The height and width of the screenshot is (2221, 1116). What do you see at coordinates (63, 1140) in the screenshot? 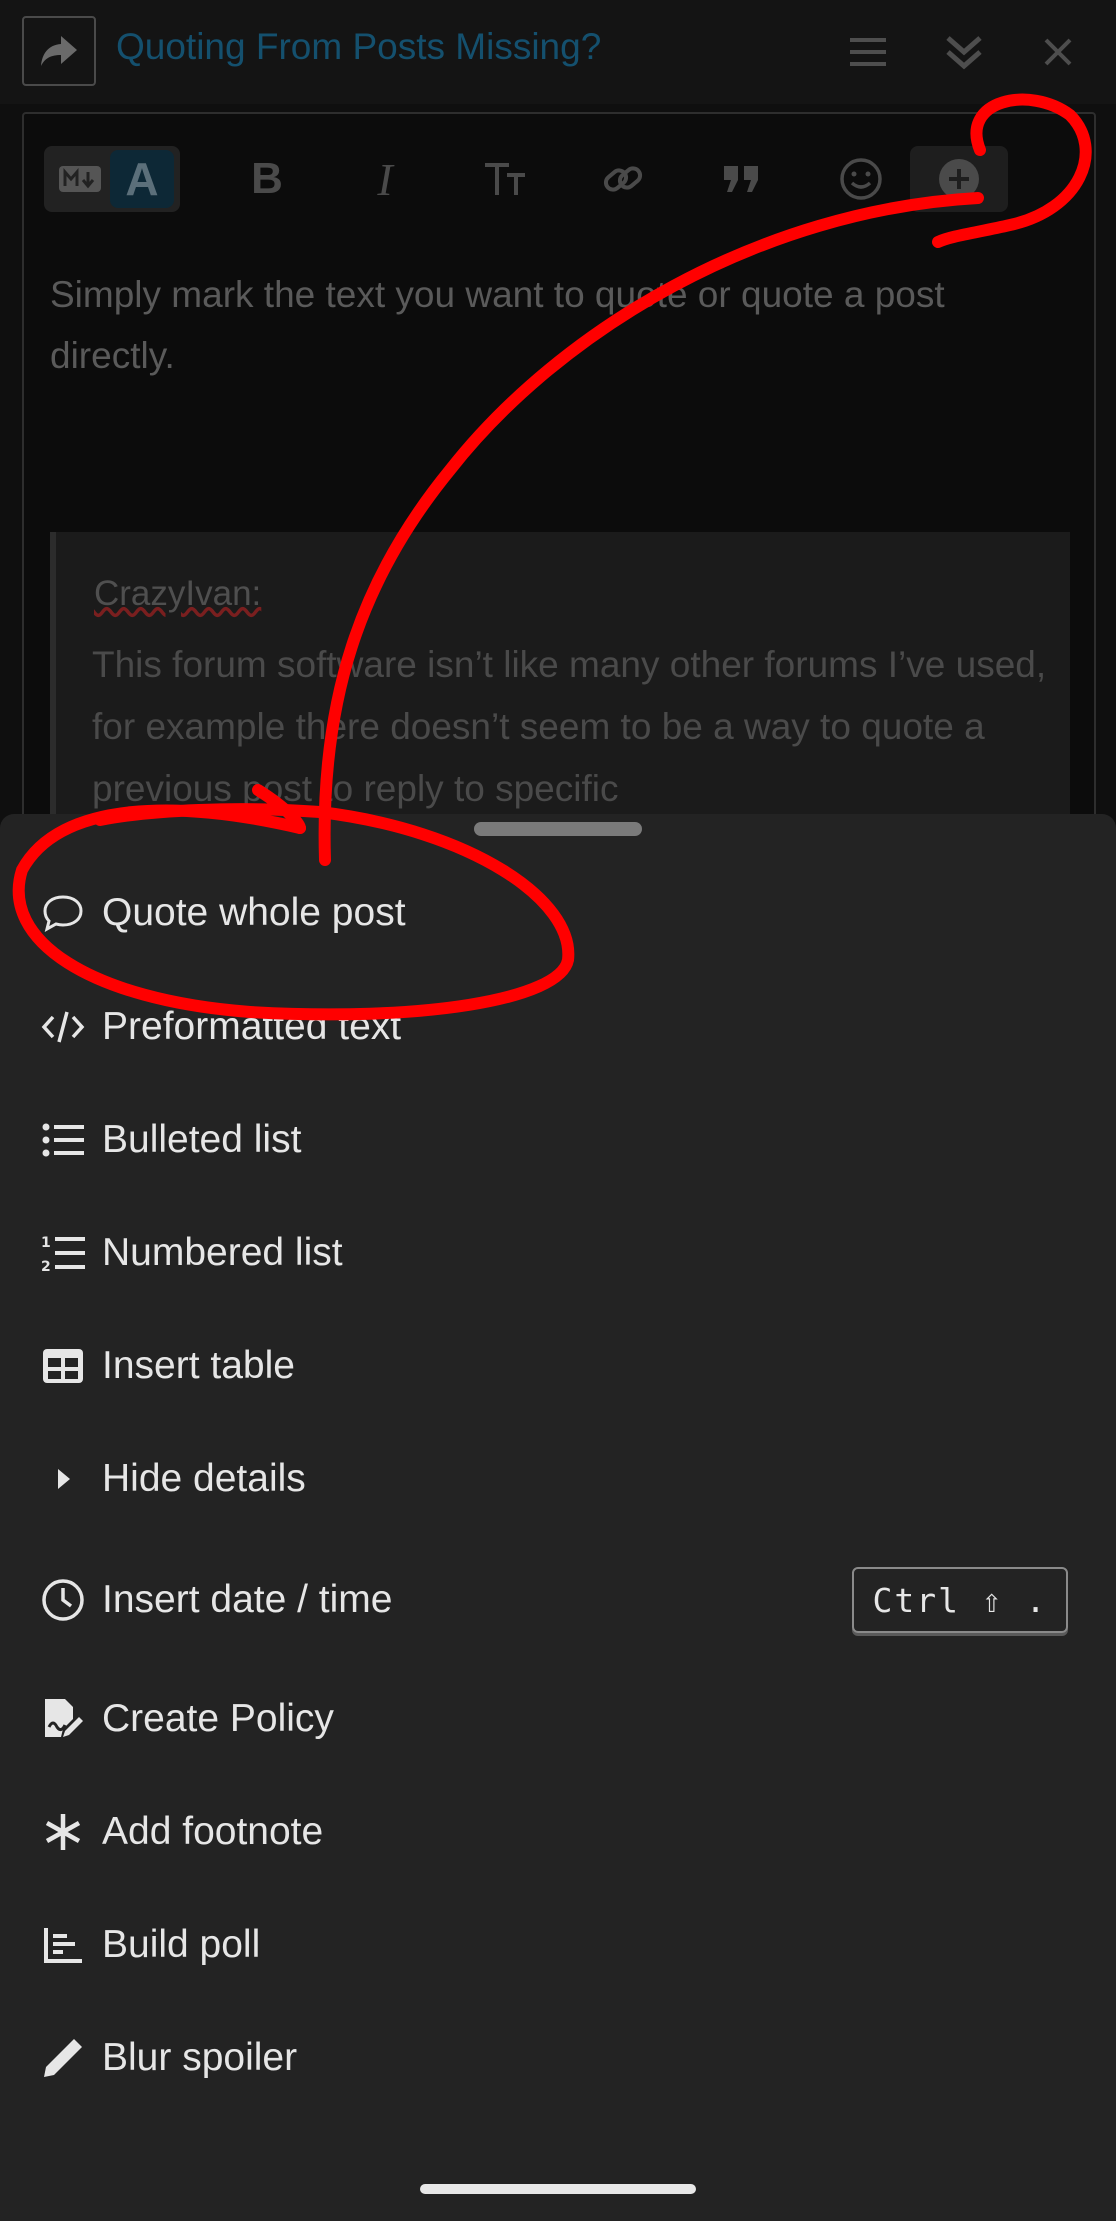
I see `bulleted-list-icon` at bounding box center [63, 1140].